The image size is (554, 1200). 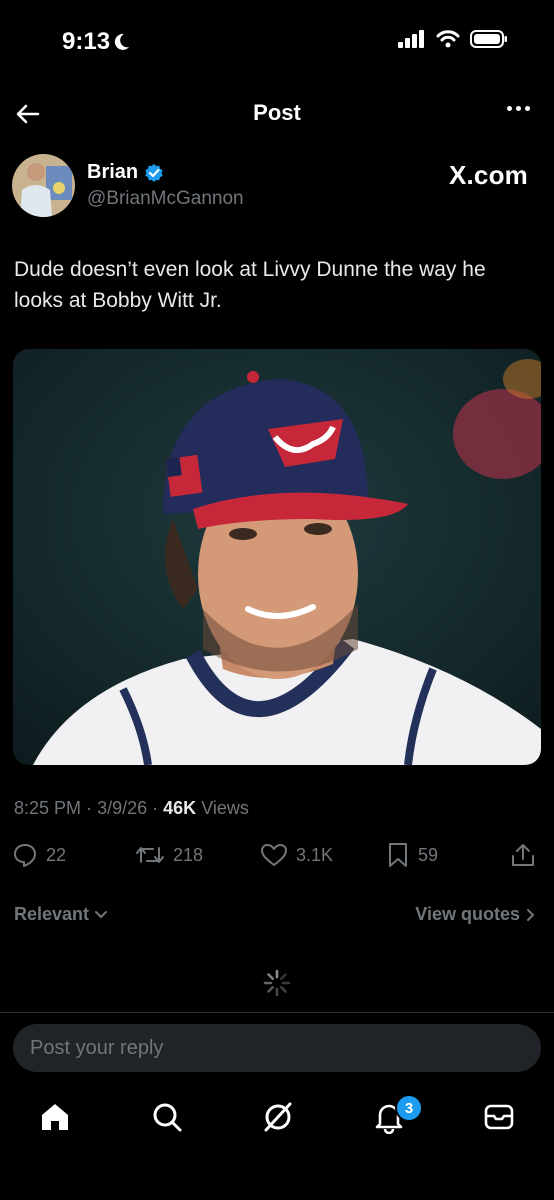 What do you see at coordinates (86, 41) in the screenshot?
I see `status-time-text: 9:13` at bounding box center [86, 41].